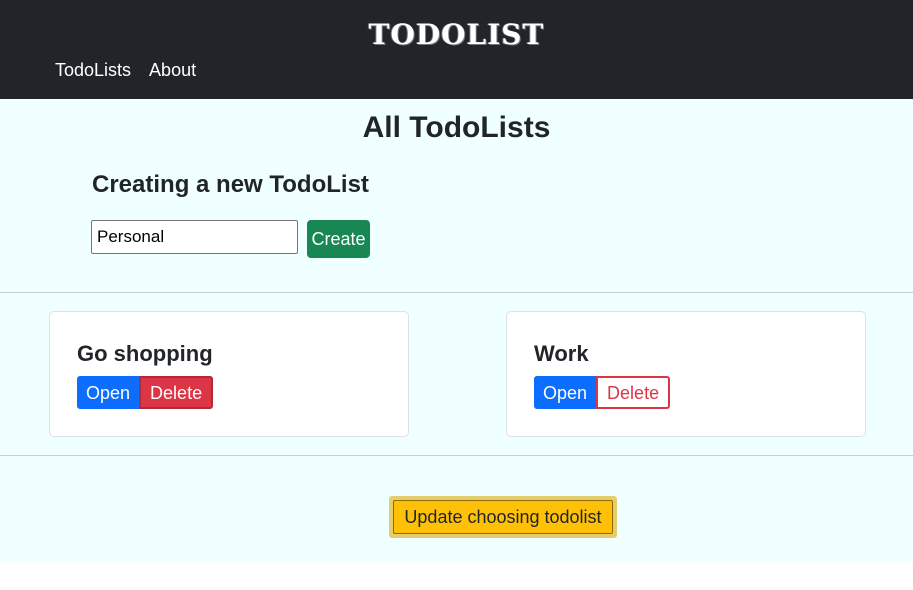 This screenshot has width=913, height=590. I want to click on todolist-name-input, so click(194, 237).